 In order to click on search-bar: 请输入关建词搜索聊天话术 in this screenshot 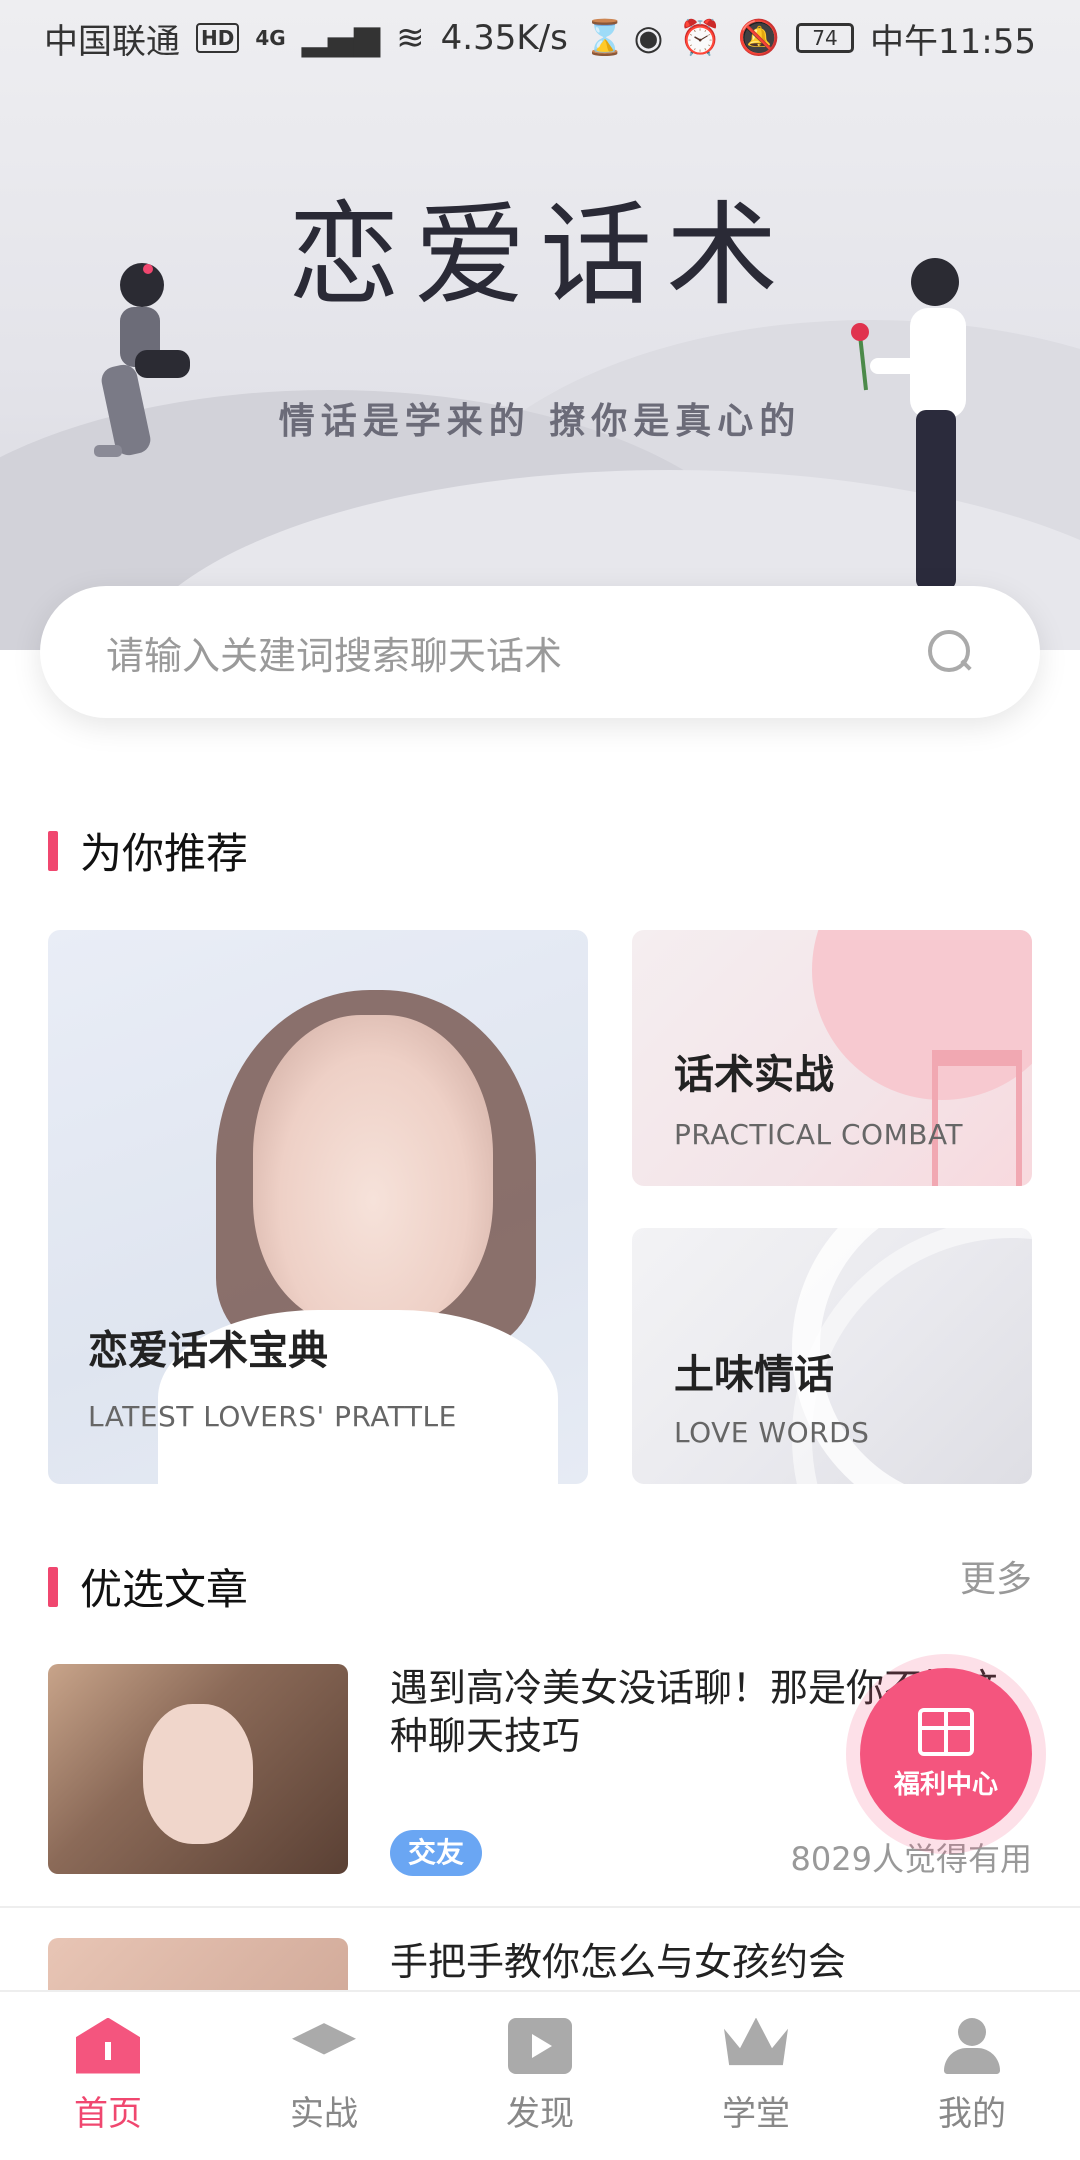, I will do `click(540, 652)`.